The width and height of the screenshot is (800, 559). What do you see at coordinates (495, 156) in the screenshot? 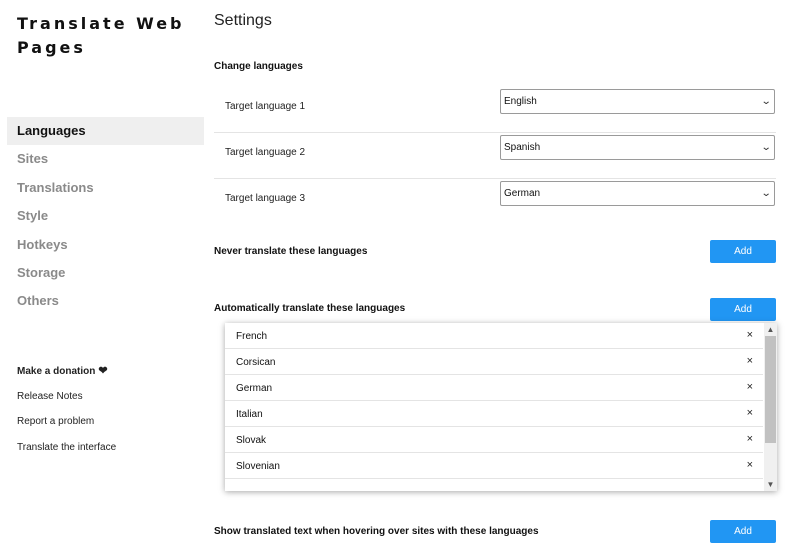
I see `target-language-row-2: Target language 2 Spanish ⌄` at bounding box center [495, 156].